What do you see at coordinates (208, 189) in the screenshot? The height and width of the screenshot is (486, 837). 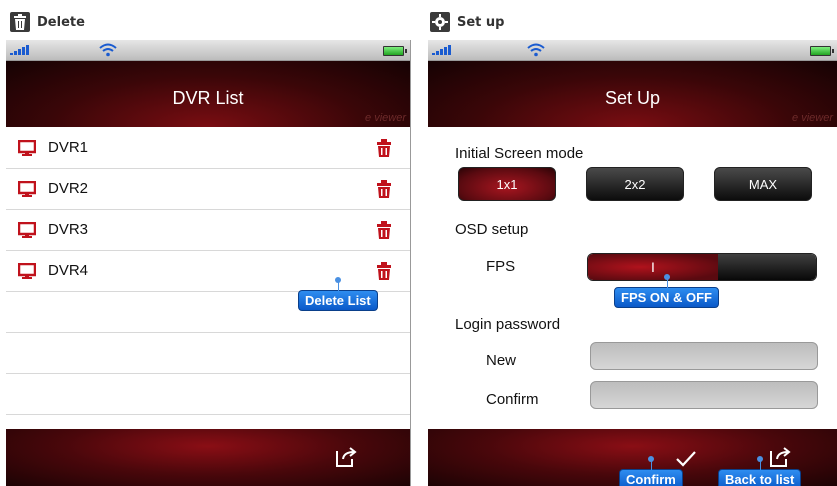 I see `list-item: DVR2` at bounding box center [208, 189].